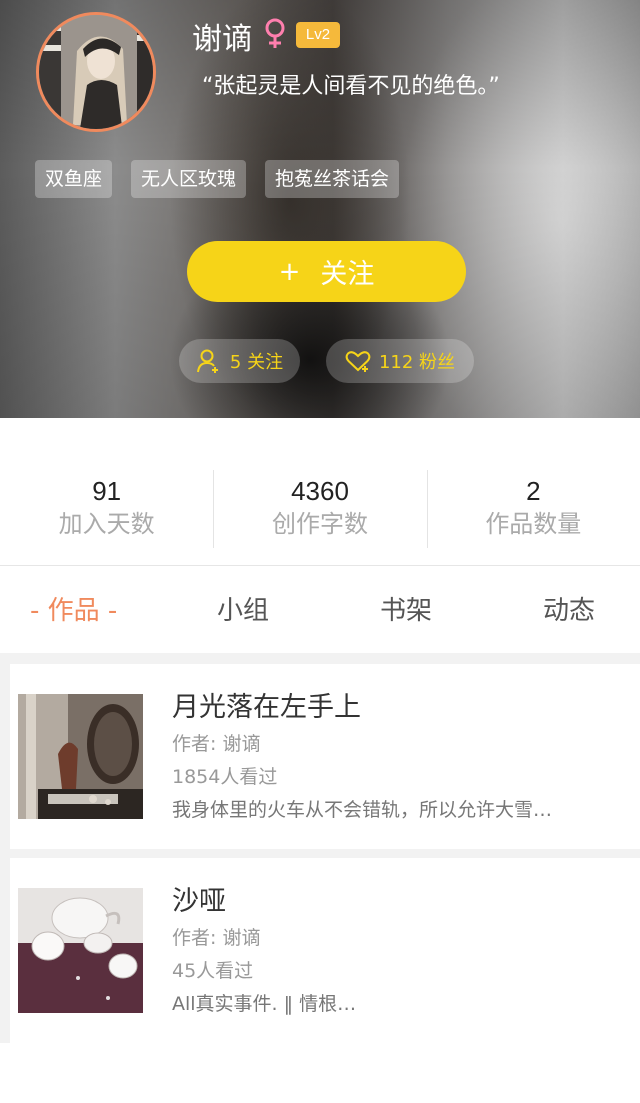  I want to click on stat-value: 91, so click(107, 491).